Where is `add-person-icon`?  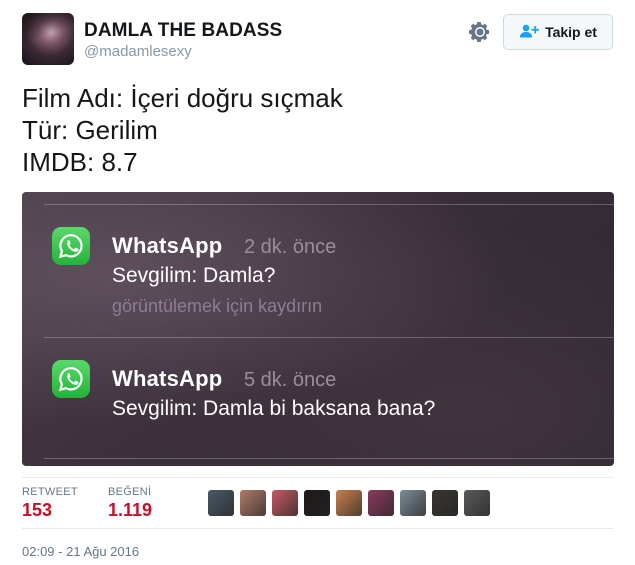
add-person-icon is located at coordinates (529, 32).